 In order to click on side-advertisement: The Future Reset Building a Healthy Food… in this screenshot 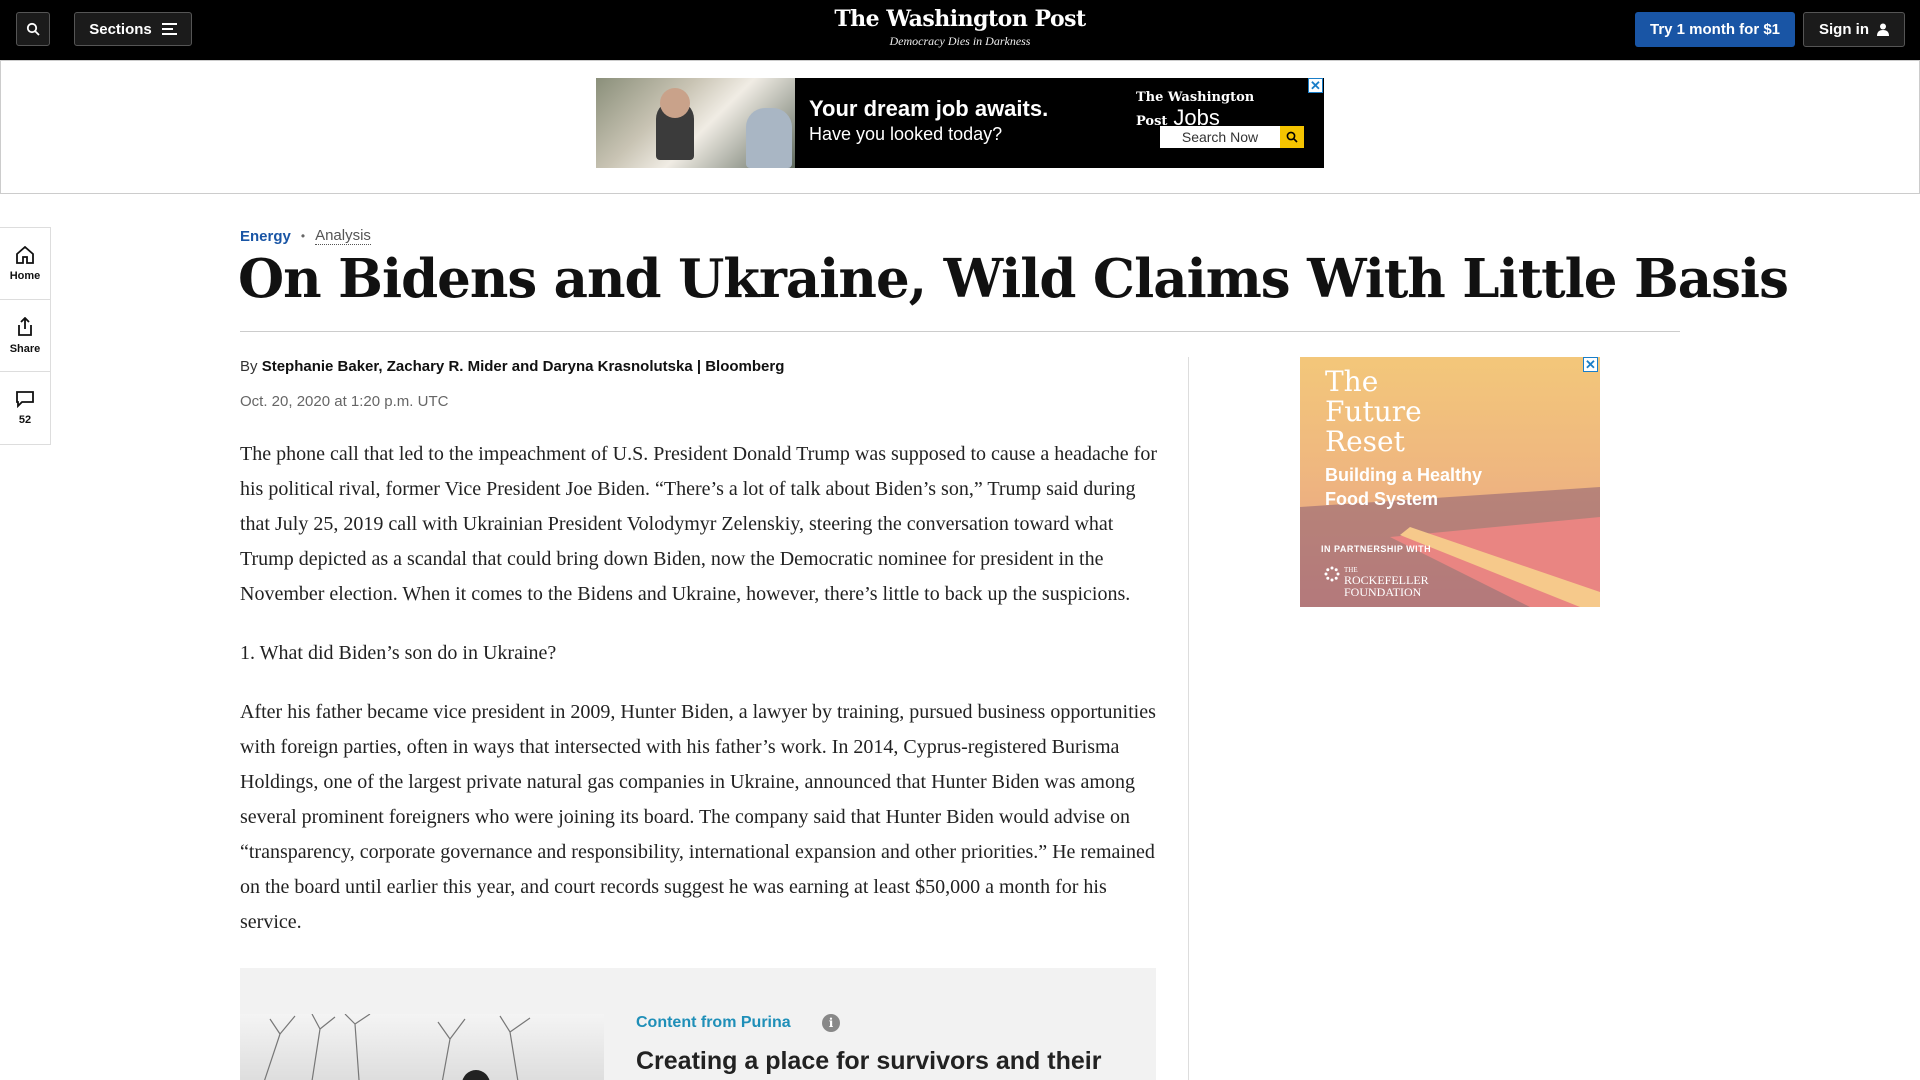, I will do `click(1450, 482)`.